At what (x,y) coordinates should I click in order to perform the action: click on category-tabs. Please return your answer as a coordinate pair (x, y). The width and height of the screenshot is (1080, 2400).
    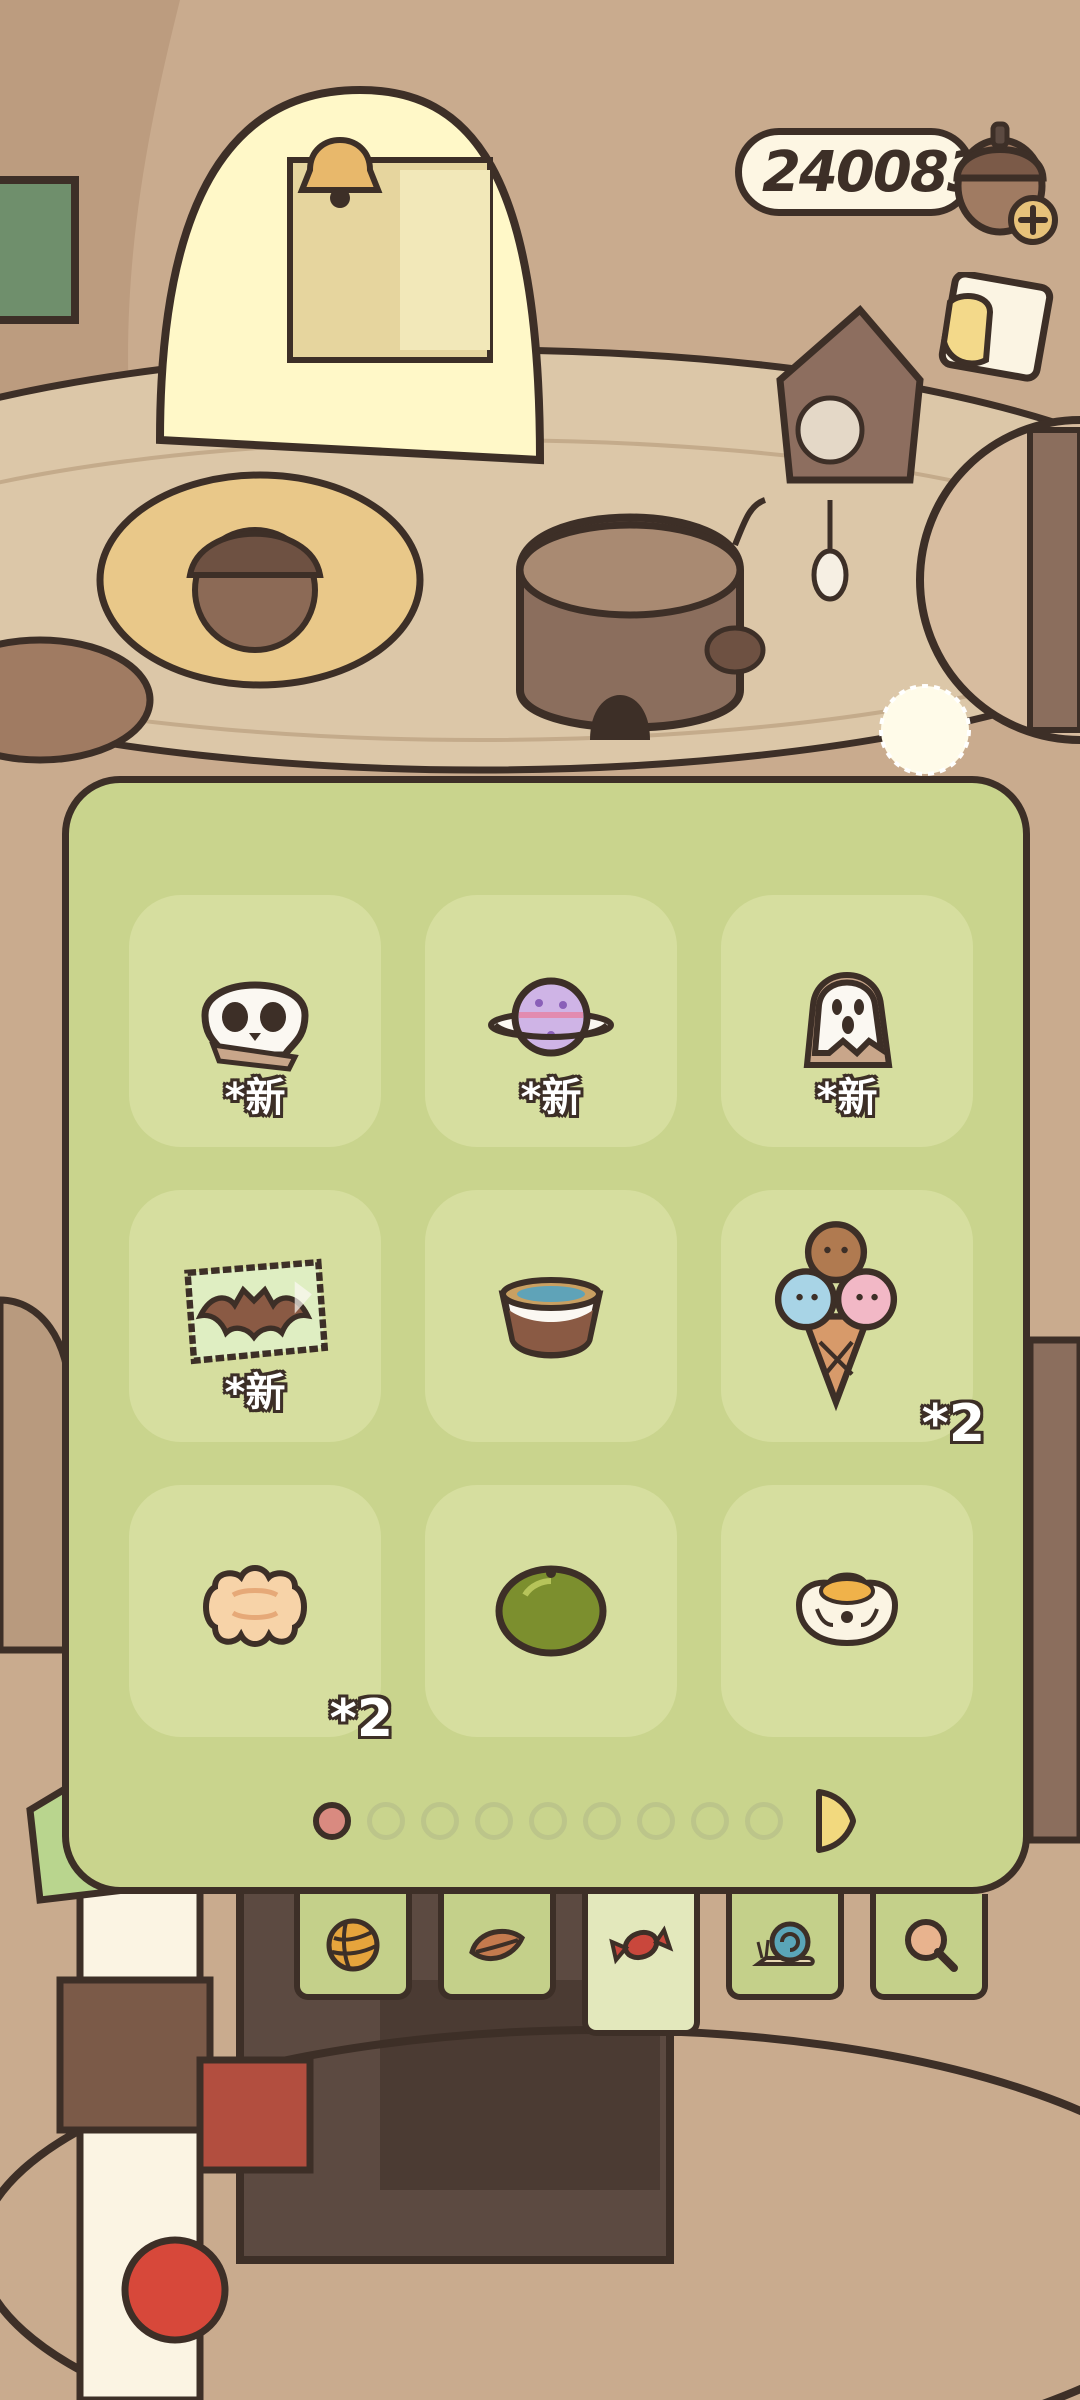
    Looking at the image, I should click on (642, 1974).